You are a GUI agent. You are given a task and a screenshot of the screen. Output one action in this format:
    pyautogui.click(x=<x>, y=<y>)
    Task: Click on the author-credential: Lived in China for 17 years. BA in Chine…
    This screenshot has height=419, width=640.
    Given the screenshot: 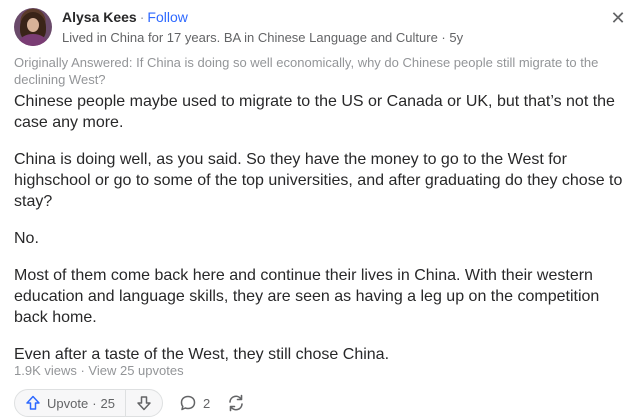 What is the action you would take?
    pyautogui.click(x=262, y=38)
    